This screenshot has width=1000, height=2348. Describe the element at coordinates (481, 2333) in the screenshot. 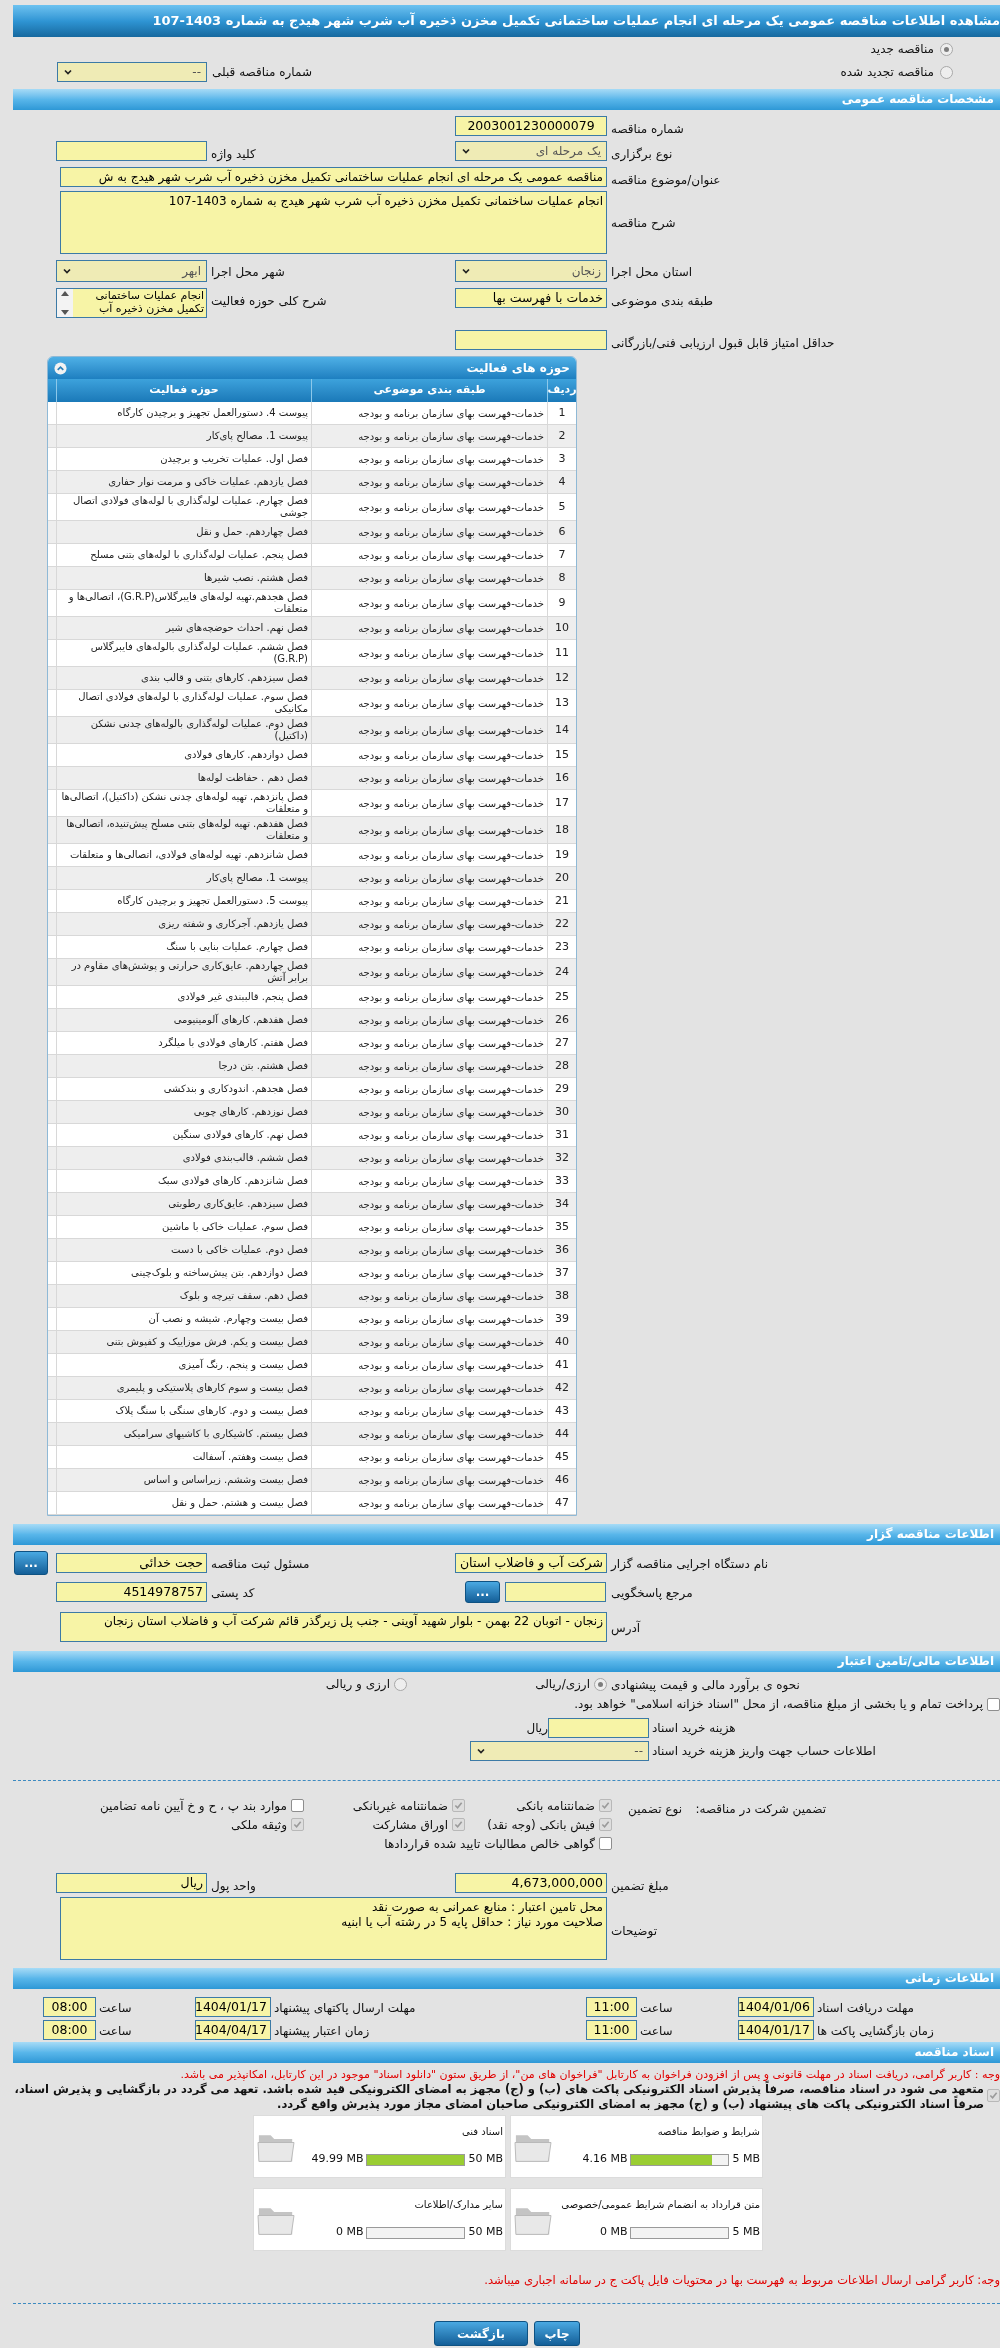

I see `action-button: بازگشت` at that location.